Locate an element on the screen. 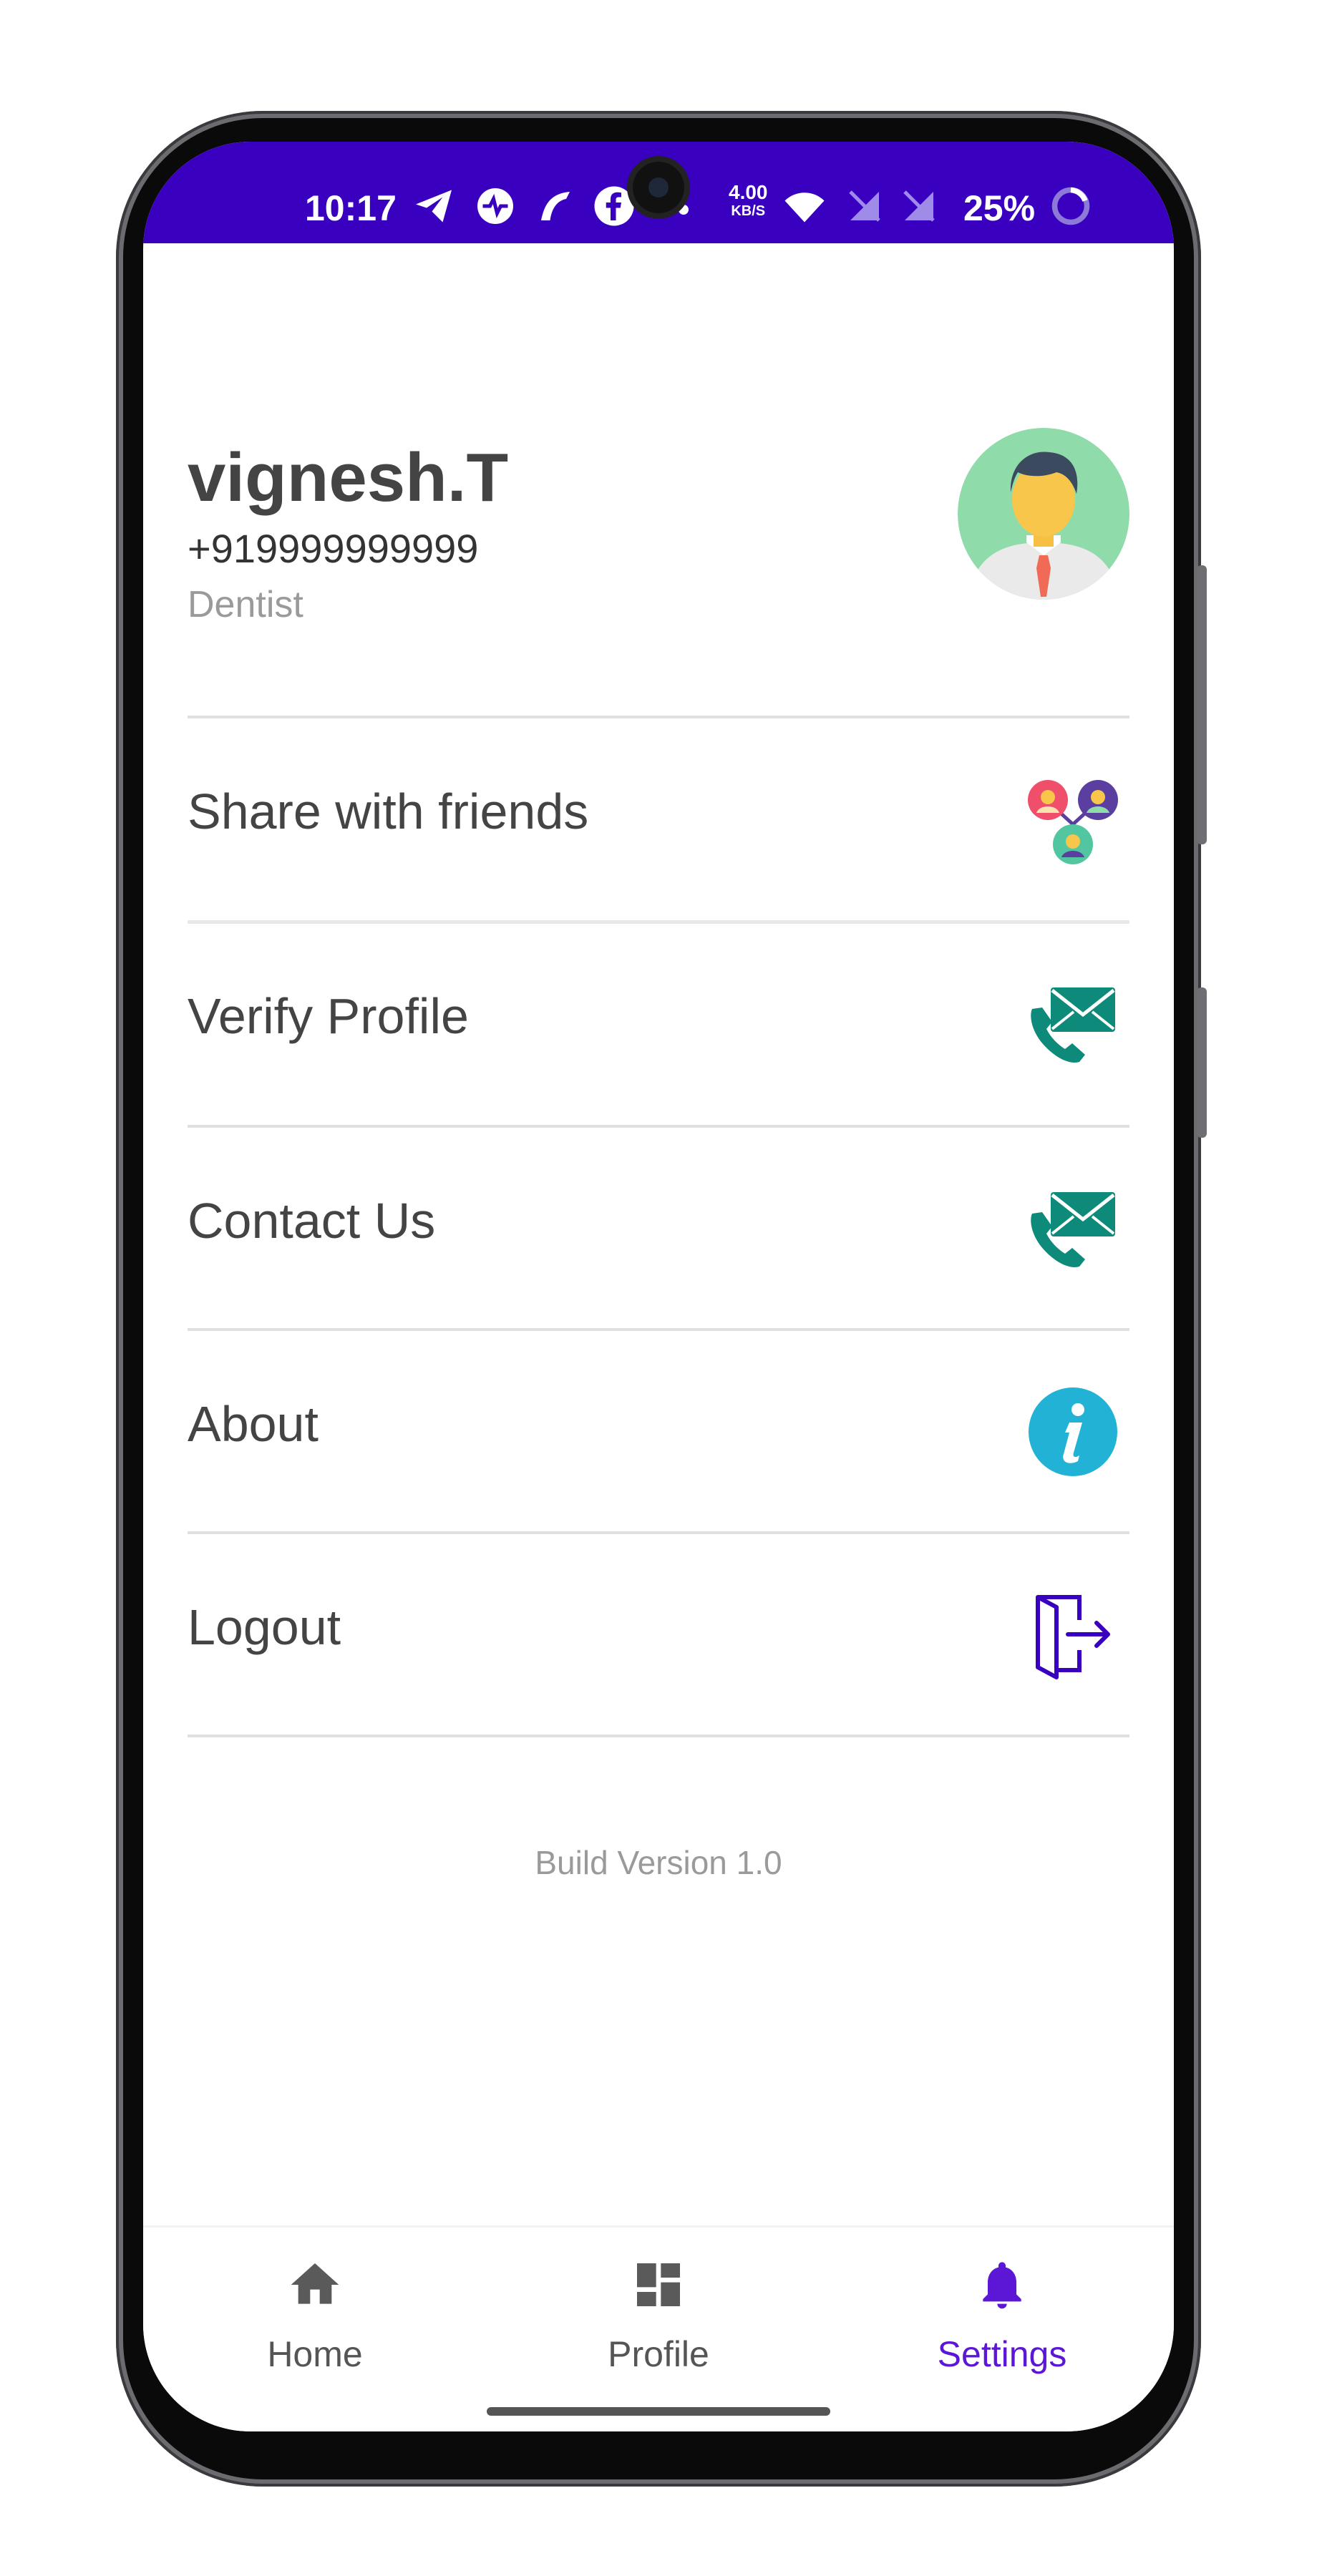 This screenshot has width=1317, height=2576. nav-item-settings: Settings is located at coordinates (1002, 2313).